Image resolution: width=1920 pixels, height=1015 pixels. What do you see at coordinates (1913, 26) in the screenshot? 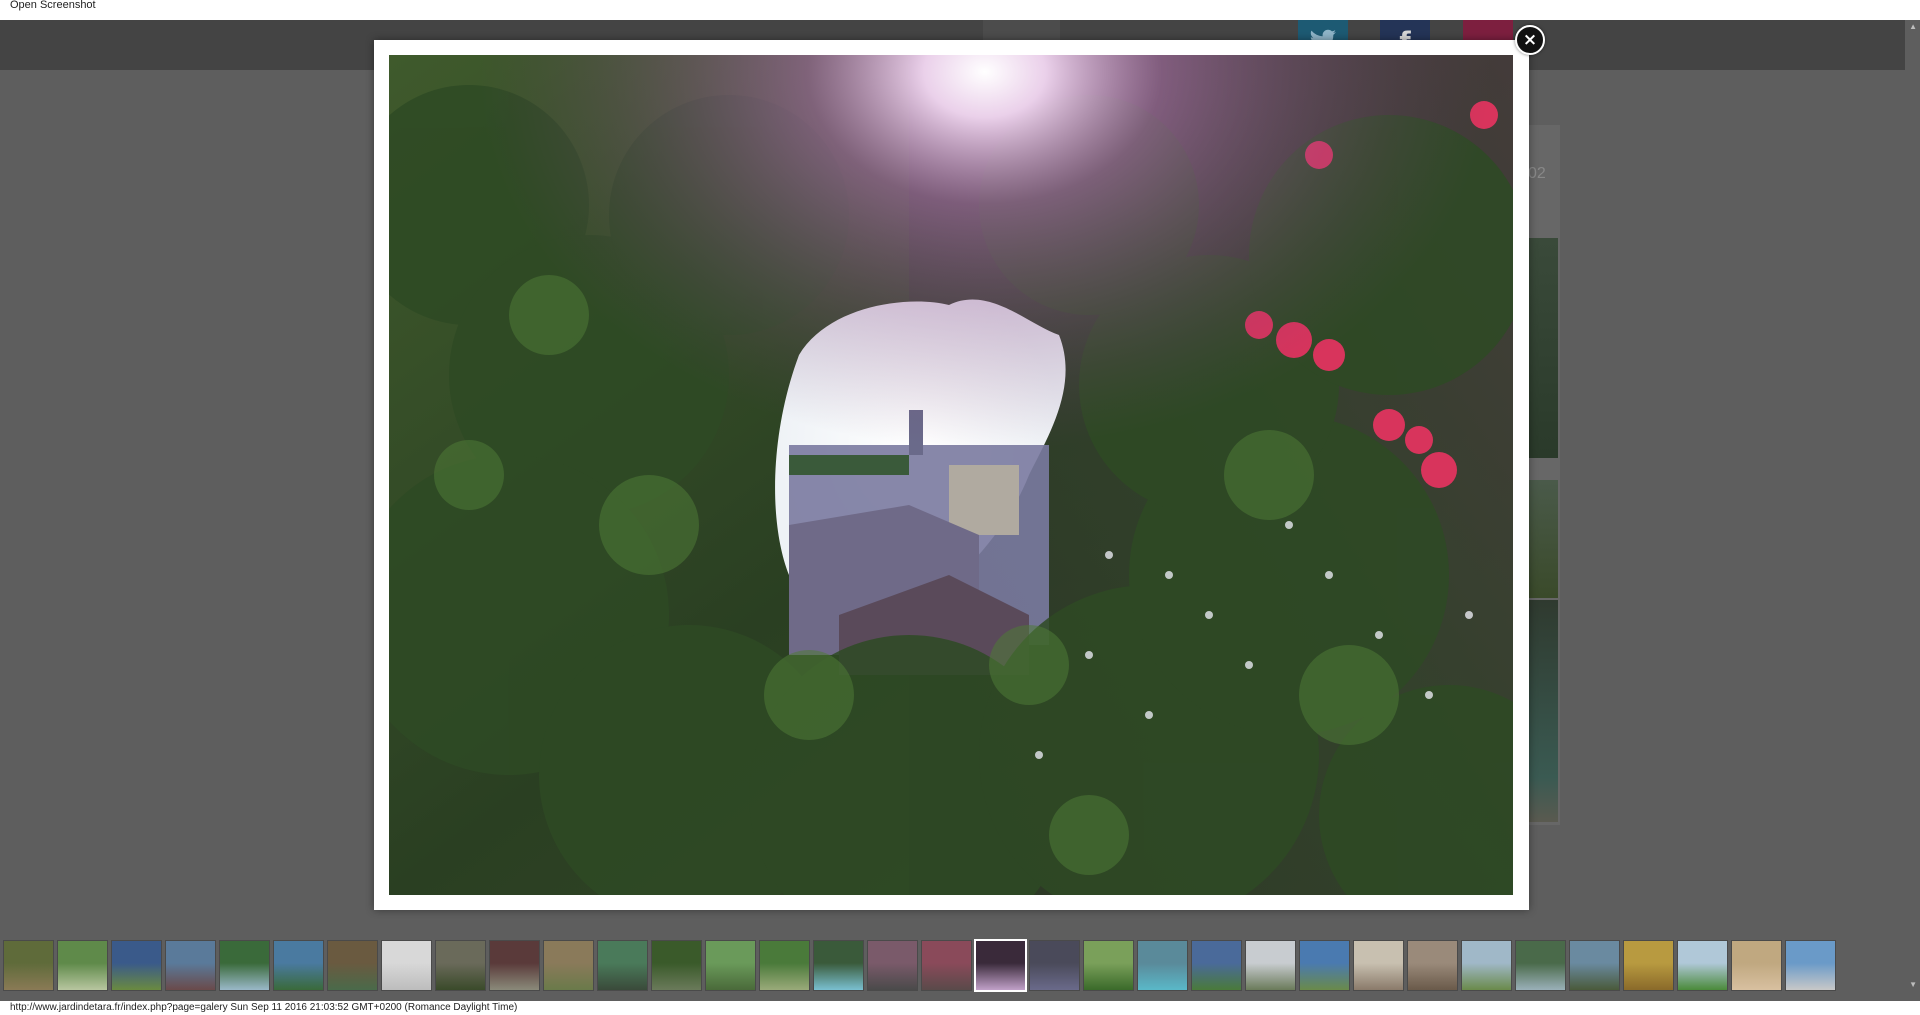
I see `scroll-up-arrow-icon: ▲` at bounding box center [1913, 26].